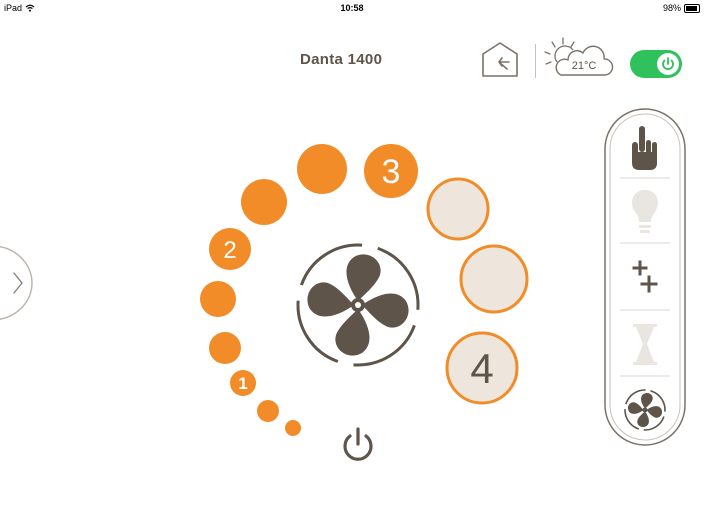 This screenshot has width=704, height=528. Describe the element at coordinates (481, 368) in the screenshot. I see `speed-label-4: 4` at that location.